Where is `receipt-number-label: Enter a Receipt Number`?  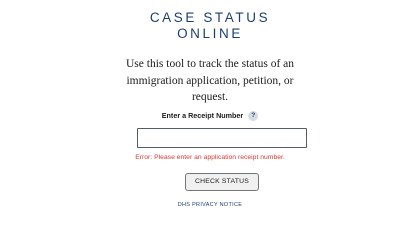 receipt-number-label: Enter a Receipt Number is located at coordinates (202, 115).